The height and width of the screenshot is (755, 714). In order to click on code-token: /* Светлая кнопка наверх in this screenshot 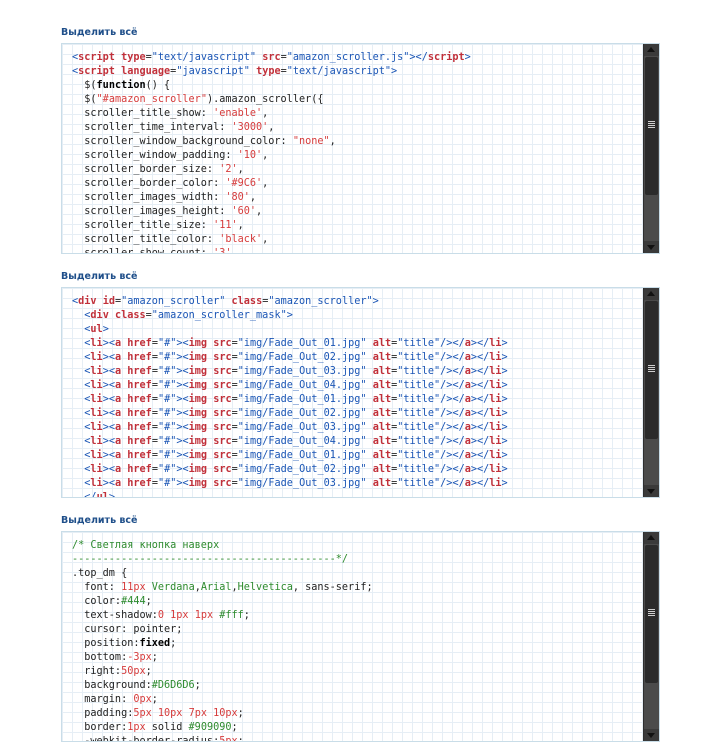, I will do `click(146, 545)`.